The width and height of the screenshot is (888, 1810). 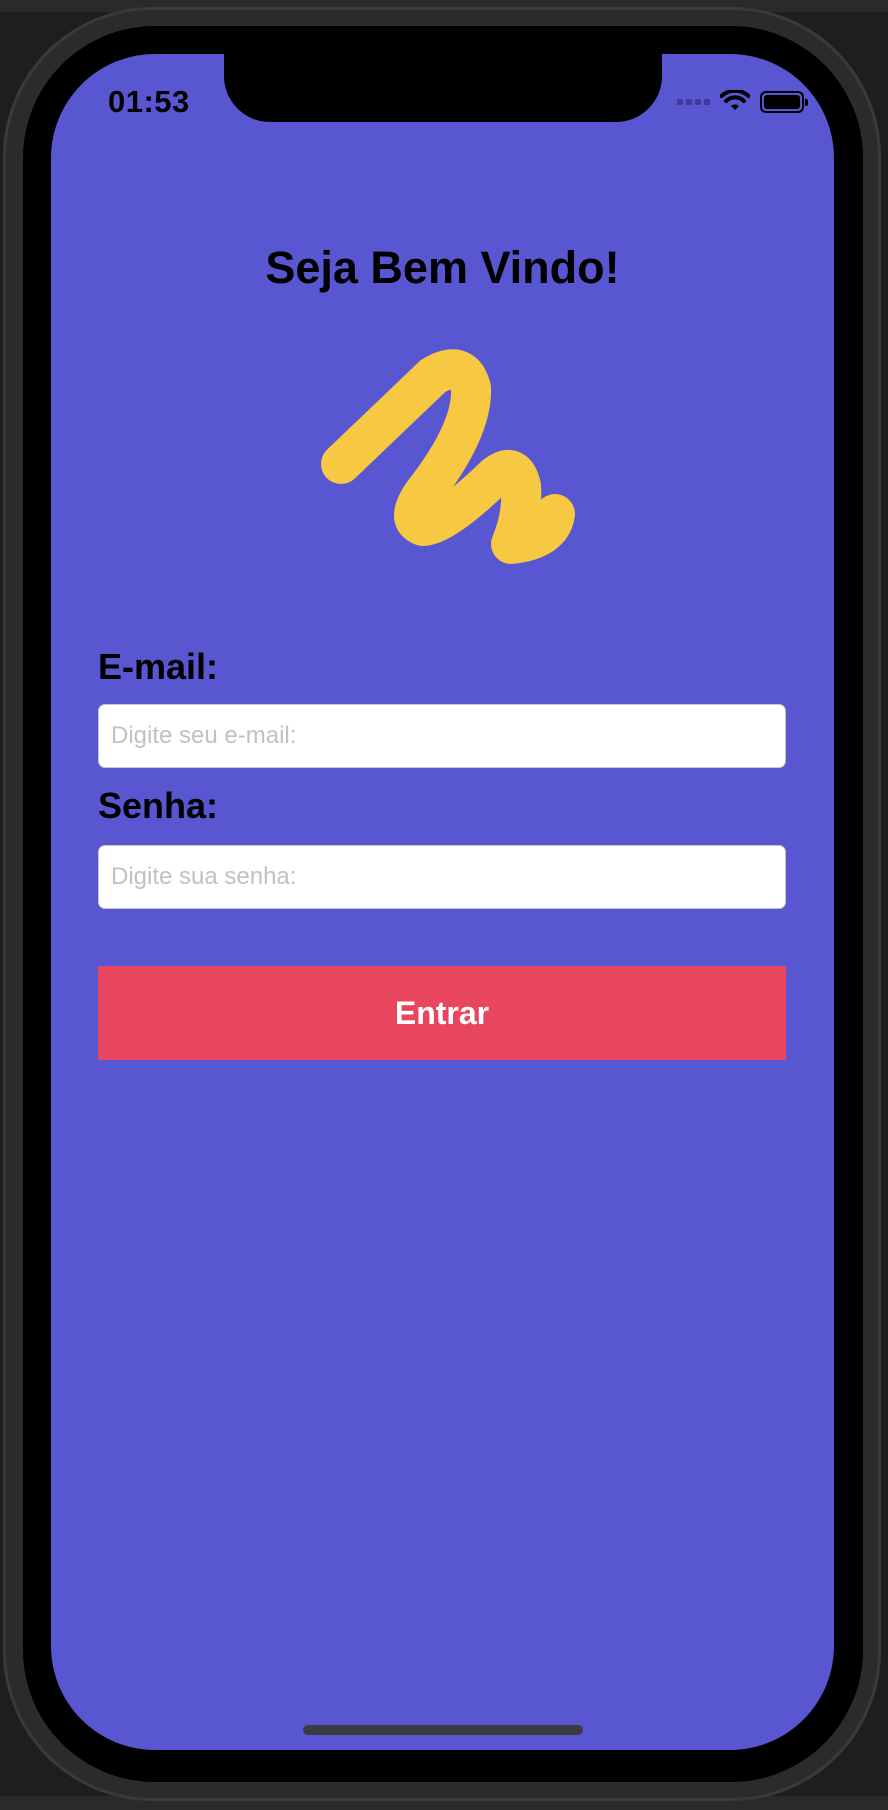 What do you see at coordinates (735, 100) in the screenshot?
I see `wifi-icon` at bounding box center [735, 100].